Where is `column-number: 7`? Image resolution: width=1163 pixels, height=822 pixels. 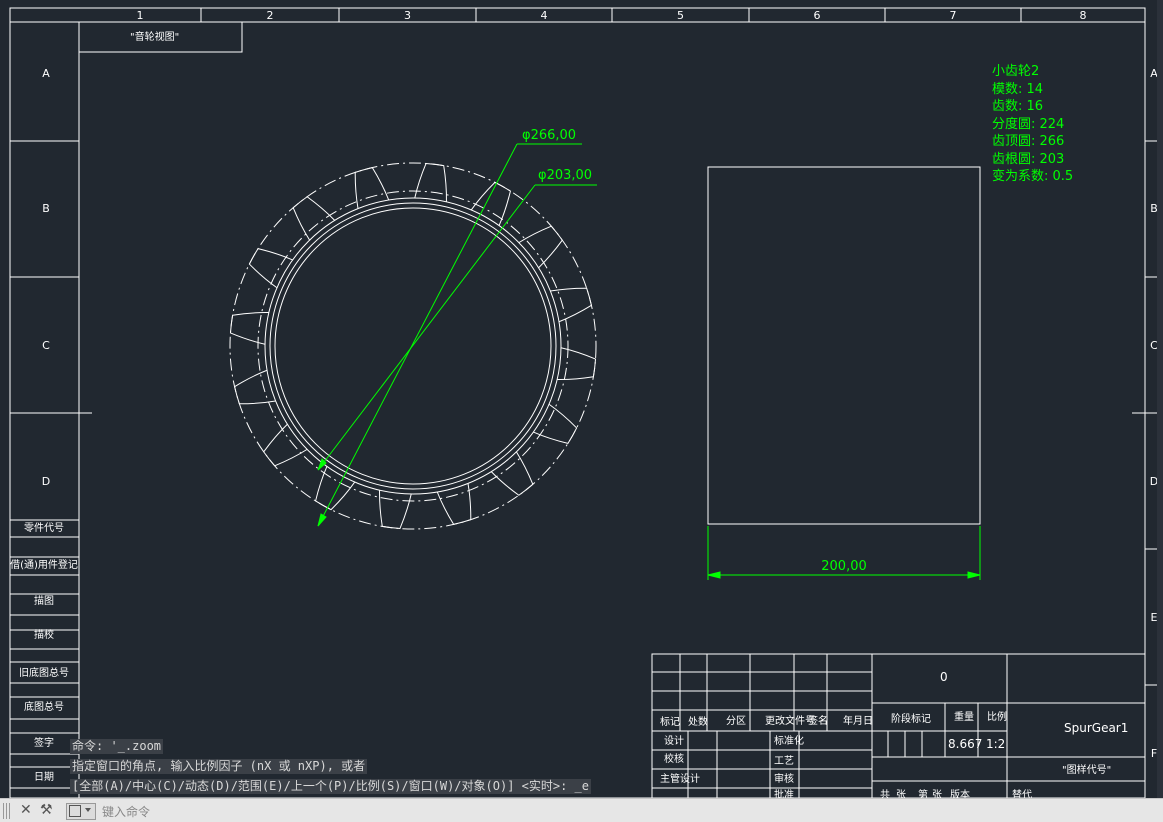
column-number: 7 is located at coordinates (953, 15).